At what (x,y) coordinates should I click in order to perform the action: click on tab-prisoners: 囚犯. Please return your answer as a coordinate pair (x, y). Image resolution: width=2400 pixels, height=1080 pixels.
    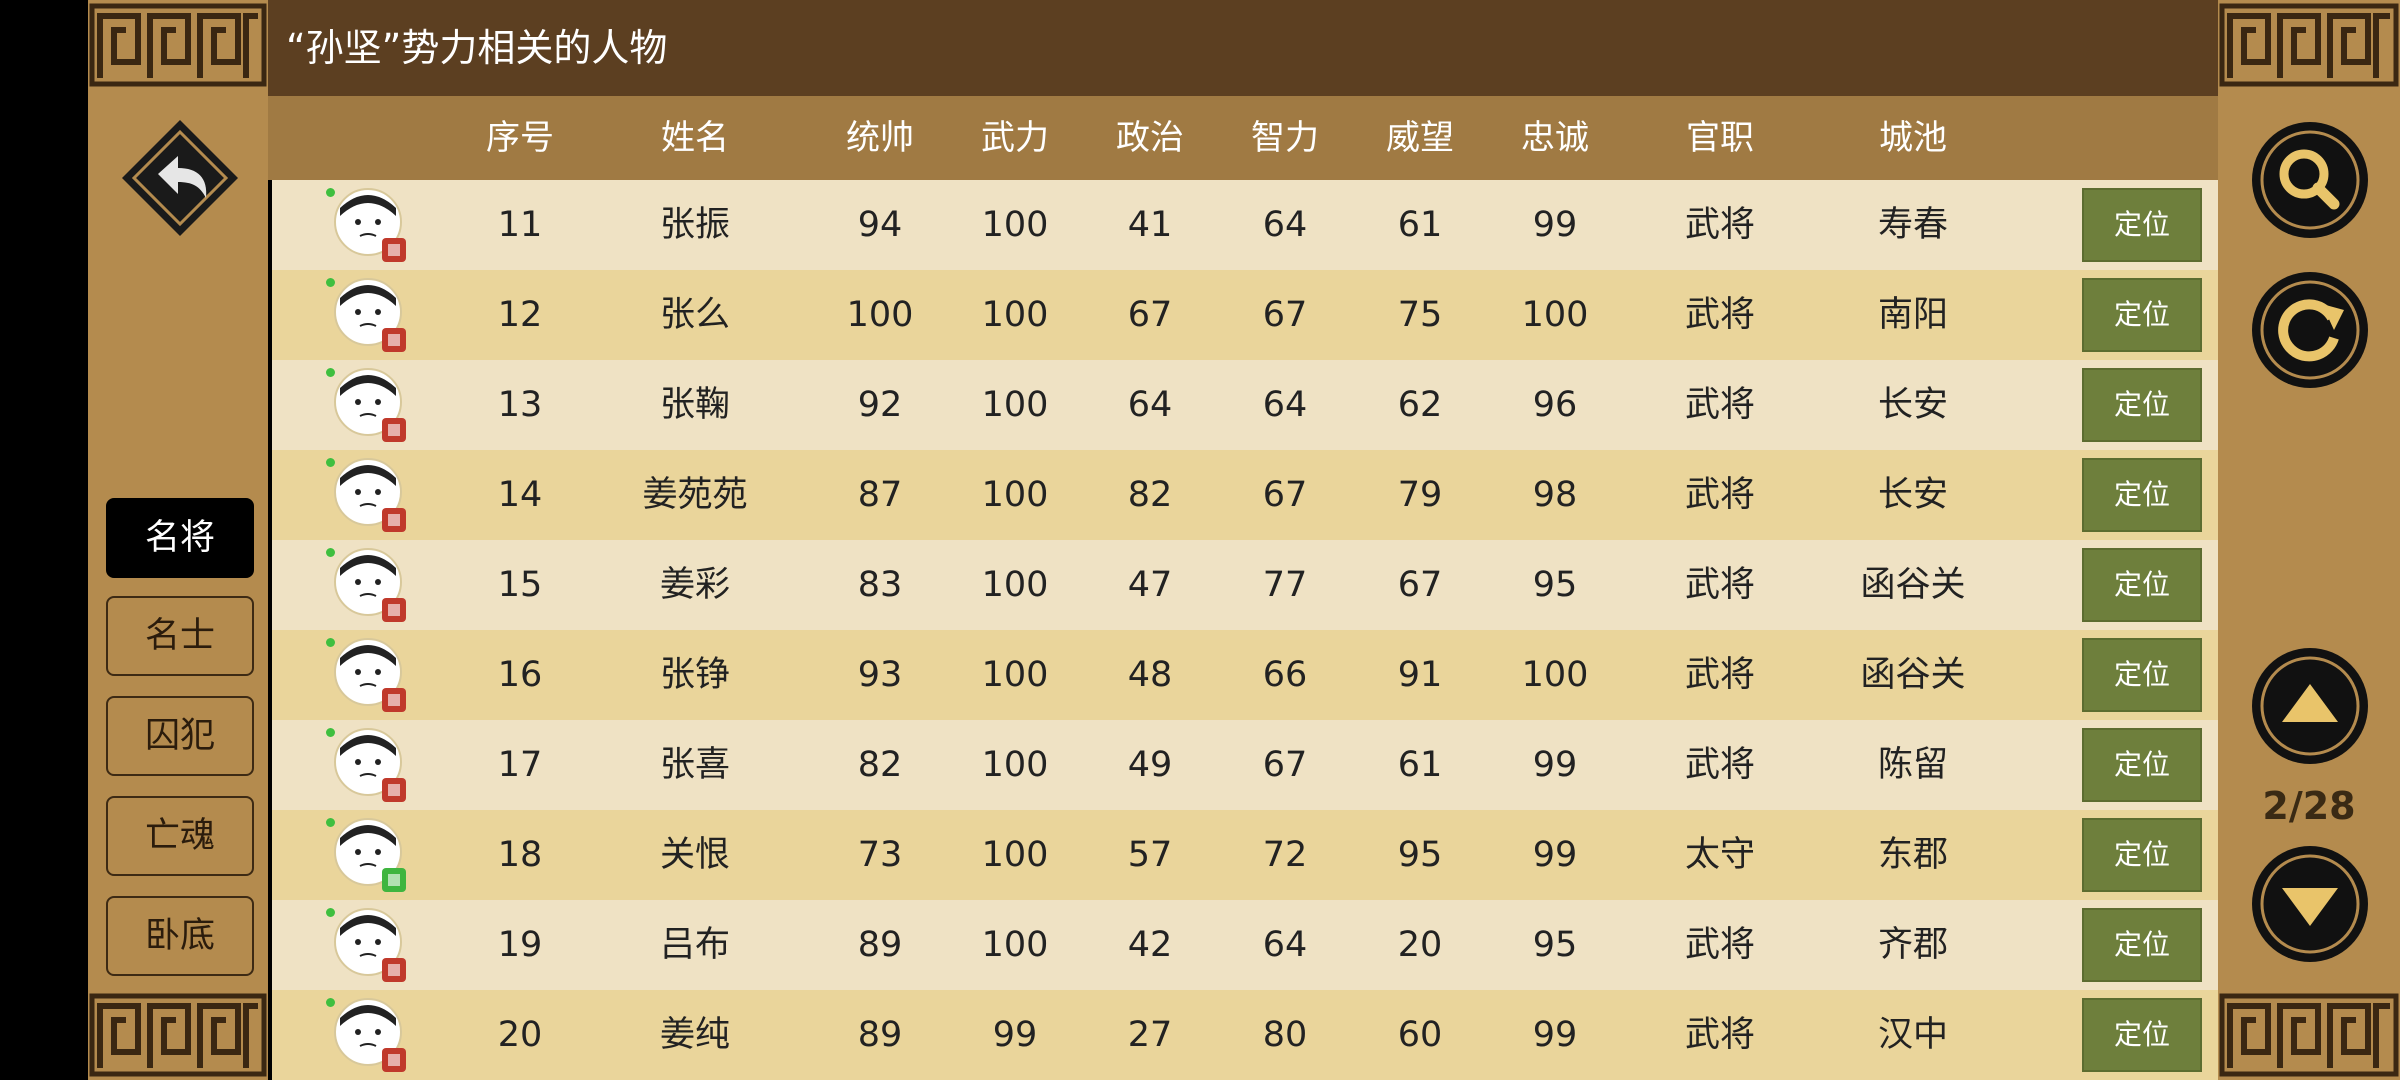
    Looking at the image, I should click on (180, 736).